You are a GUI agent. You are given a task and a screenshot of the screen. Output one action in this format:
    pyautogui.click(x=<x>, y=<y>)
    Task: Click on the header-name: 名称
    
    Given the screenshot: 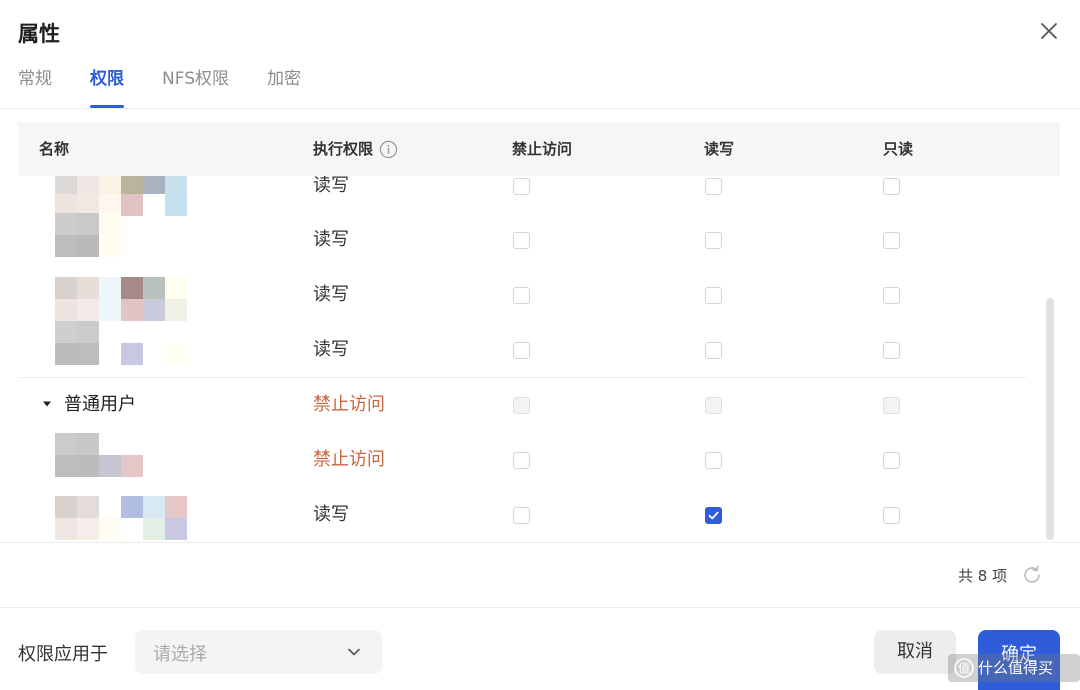 What is the action you would take?
    pyautogui.click(x=54, y=149)
    